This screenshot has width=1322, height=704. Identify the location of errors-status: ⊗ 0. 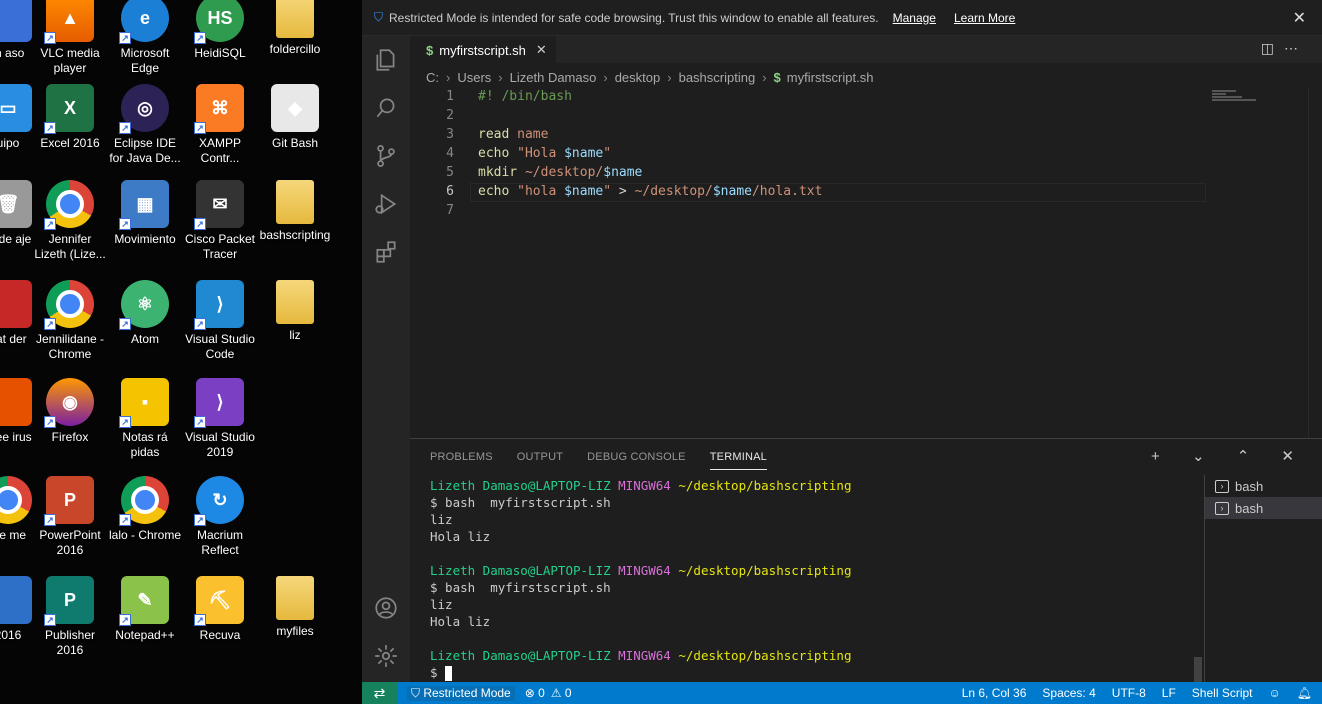
(535, 693).